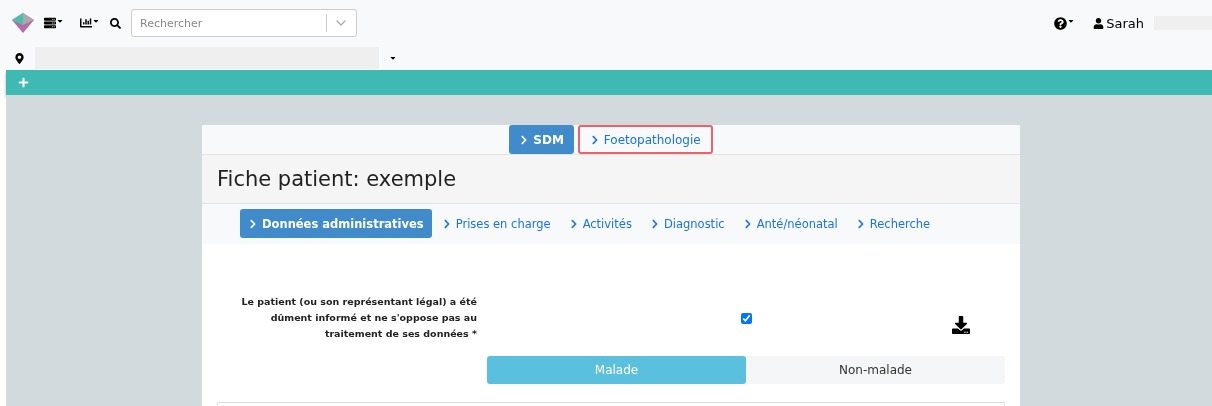 The height and width of the screenshot is (406, 1212). What do you see at coordinates (23, 23) in the screenshot?
I see `app-logo-icon` at bounding box center [23, 23].